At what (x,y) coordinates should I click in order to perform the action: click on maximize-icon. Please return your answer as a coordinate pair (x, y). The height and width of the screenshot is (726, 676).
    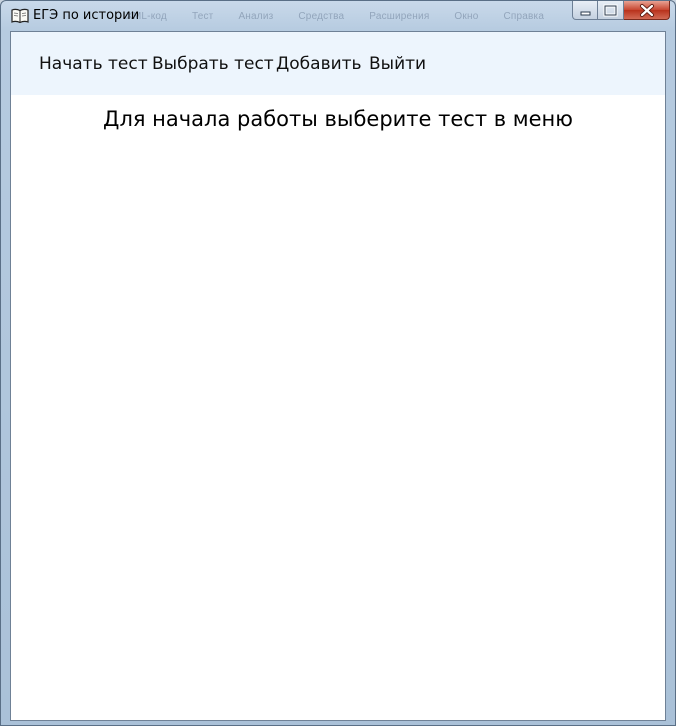
    Looking at the image, I should click on (610, 10).